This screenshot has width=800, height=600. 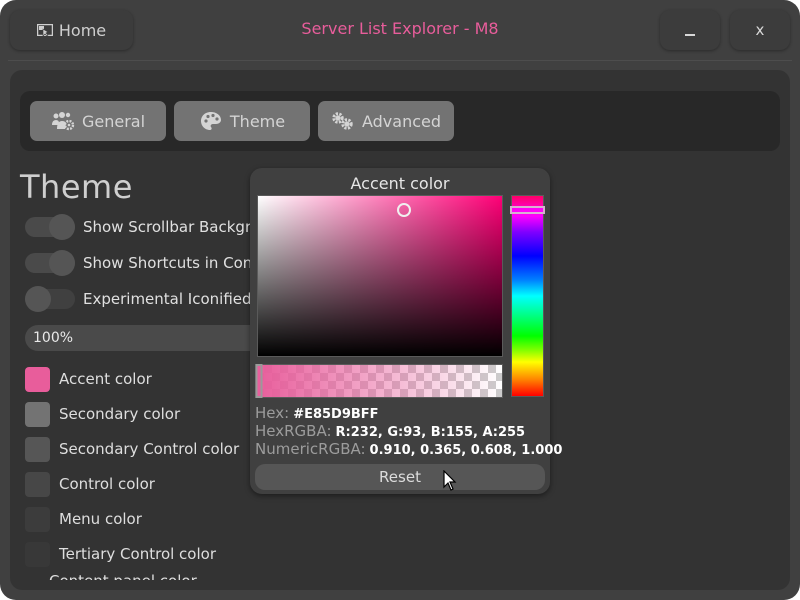 What do you see at coordinates (100, 519) in the screenshot?
I see `color-label: Menu color` at bounding box center [100, 519].